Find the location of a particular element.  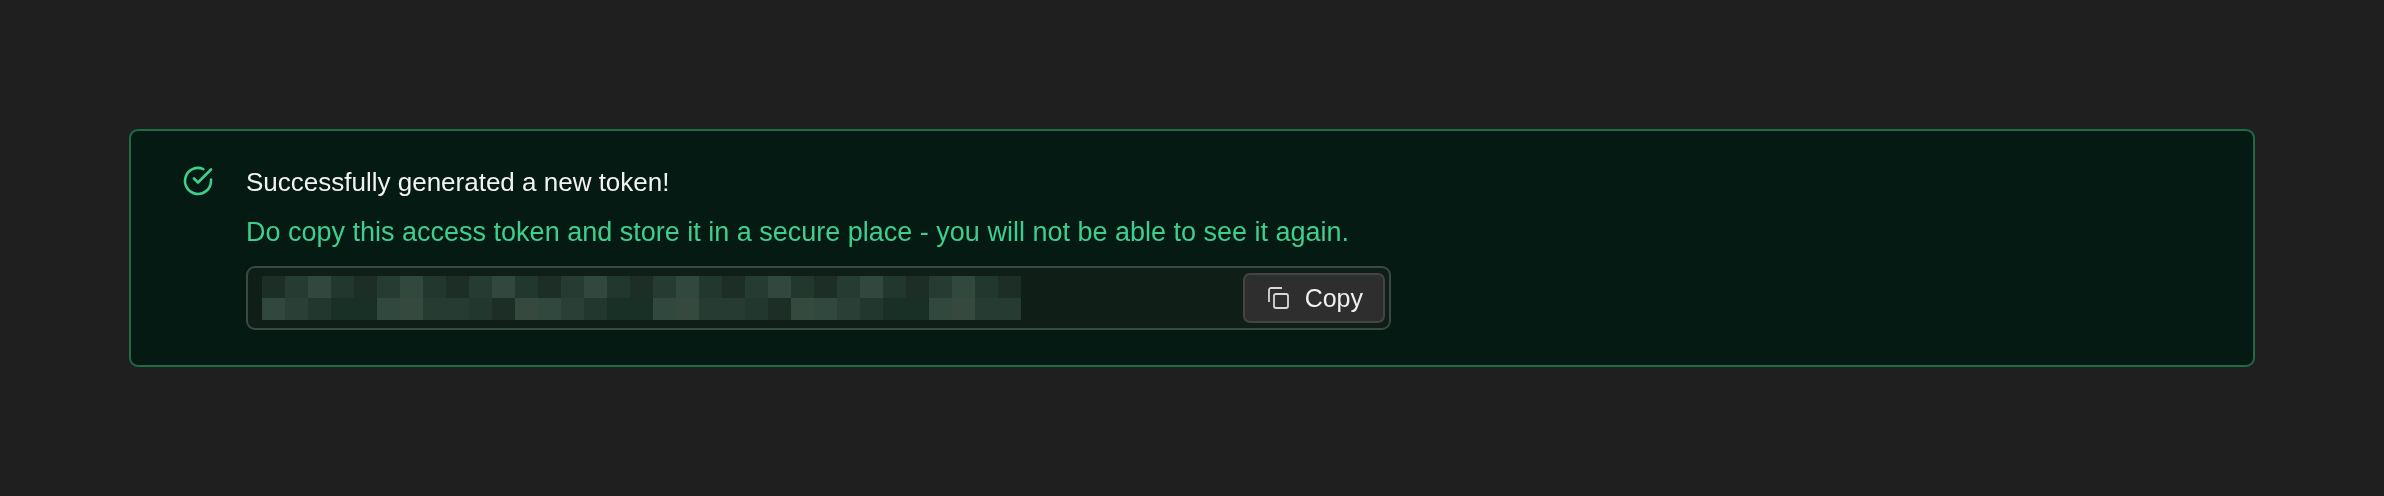

alert-message: Do copy this access token and store it in a secure place - you will not be able to see it again. is located at coordinates (798, 232).